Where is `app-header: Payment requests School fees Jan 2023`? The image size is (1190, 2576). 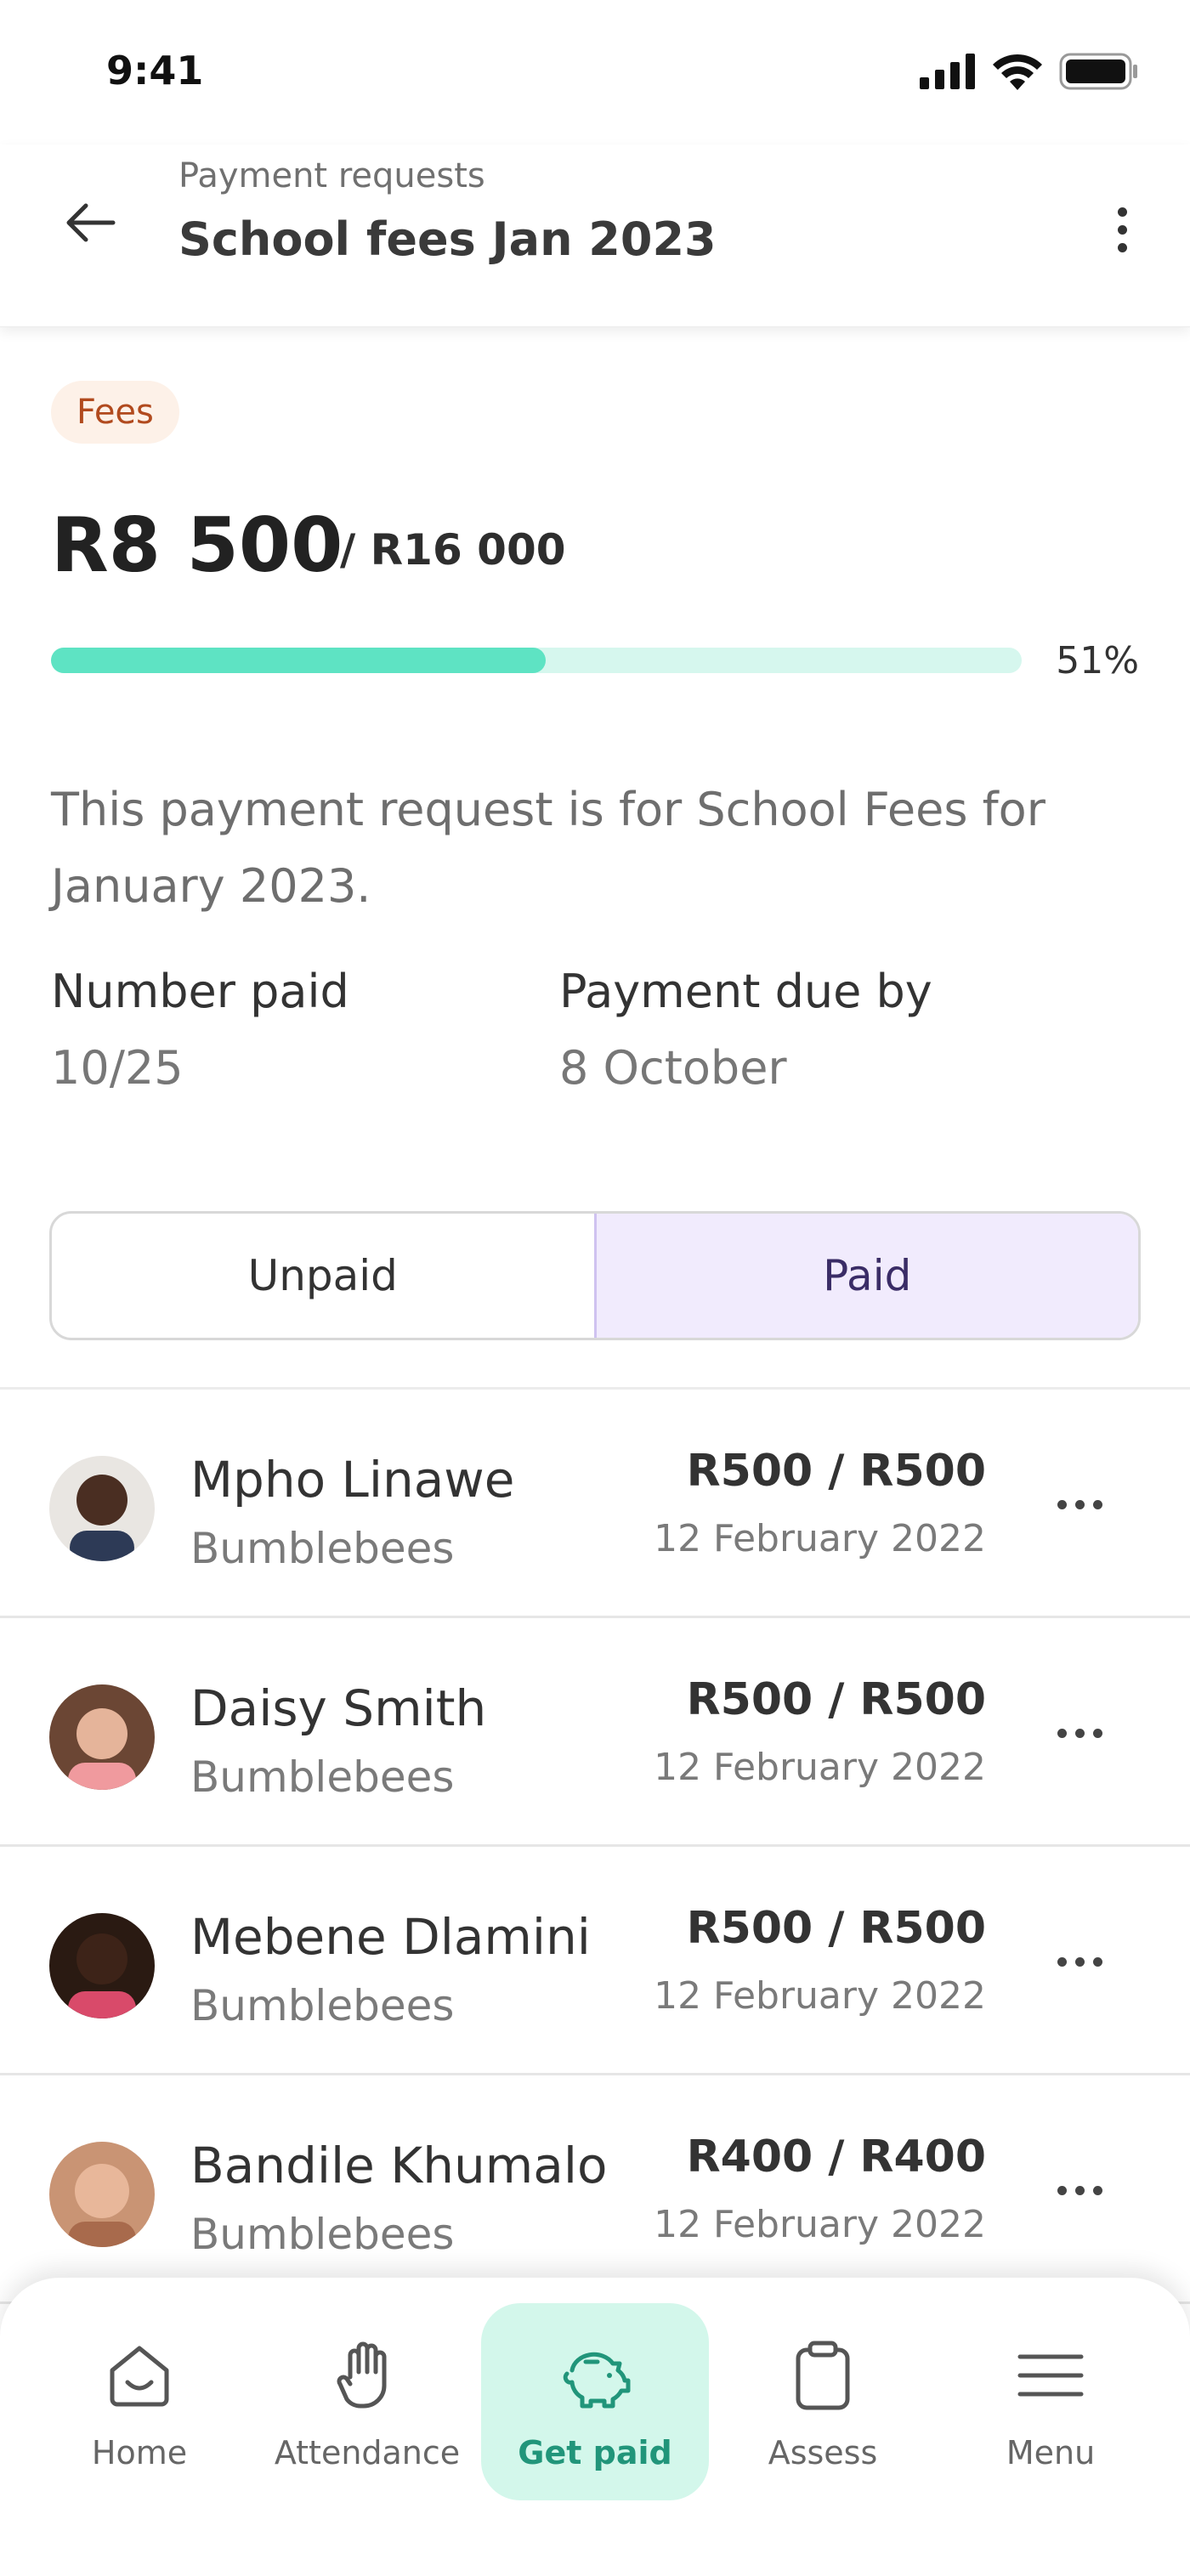 app-header: Payment requests School fees Jan 2023 is located at coordinates (595, 235).